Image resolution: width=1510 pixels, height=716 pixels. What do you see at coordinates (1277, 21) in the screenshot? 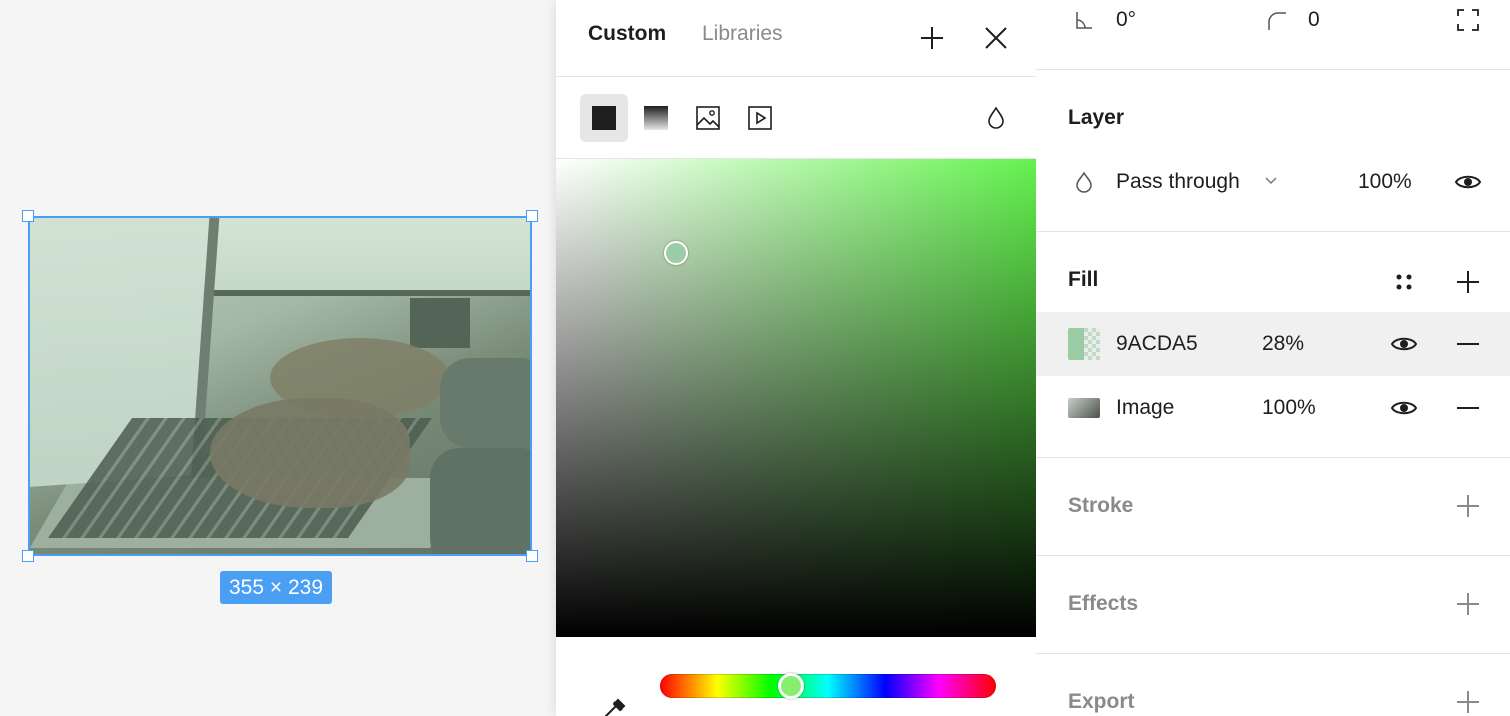
I see `corner-radius-icon` at bounding box center [1277, 21].